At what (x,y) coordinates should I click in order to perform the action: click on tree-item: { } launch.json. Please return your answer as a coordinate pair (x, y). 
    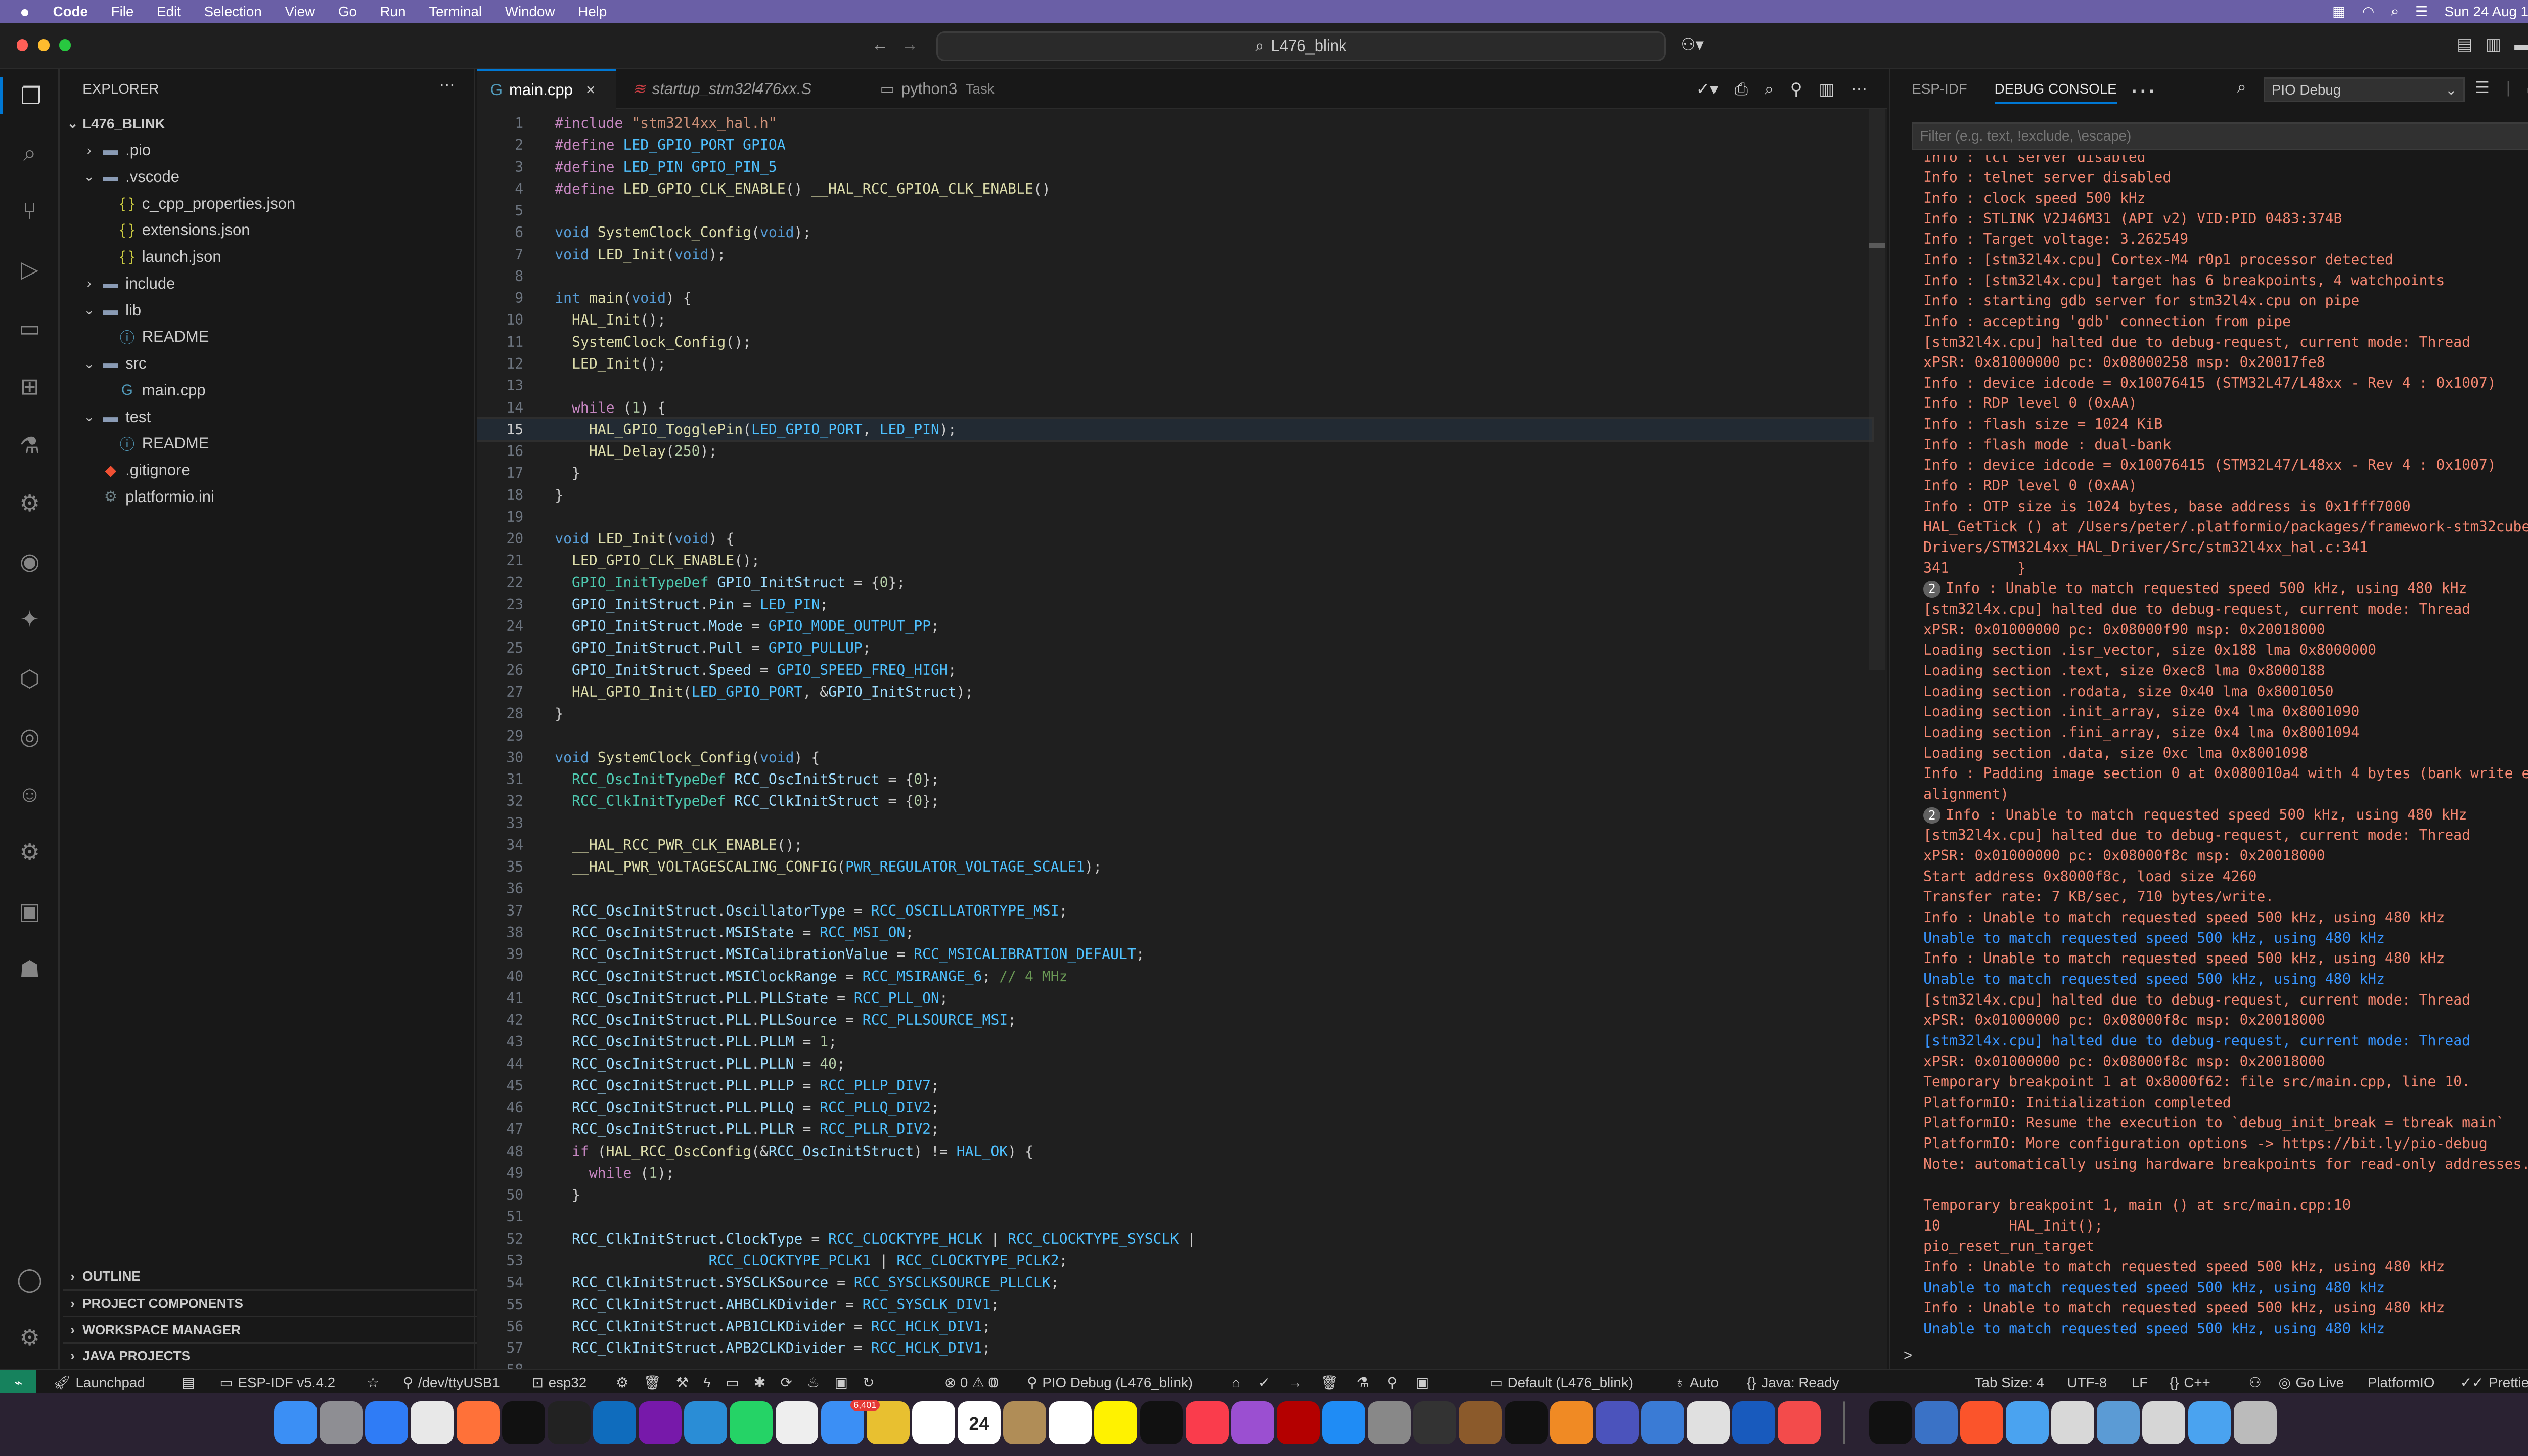
    Looking at the image, I should click on (159, 257).